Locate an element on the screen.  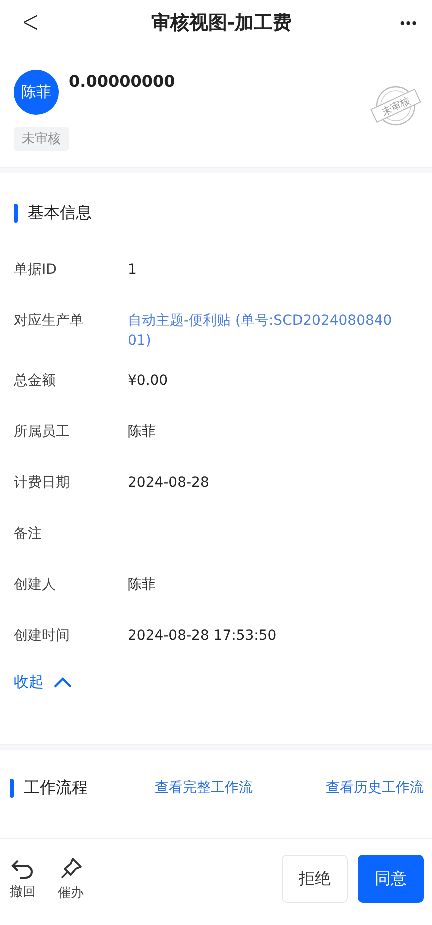
more-button: ••• is located at coordinates (409, 23).